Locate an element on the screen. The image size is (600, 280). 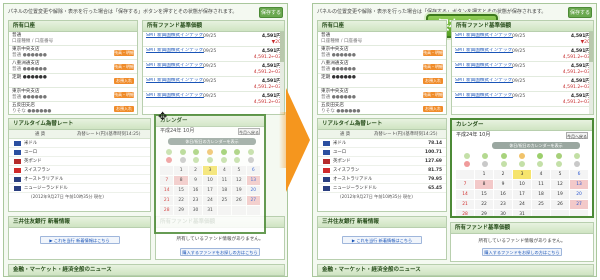
weather-dot-icon is located at coordinates (503, 156).